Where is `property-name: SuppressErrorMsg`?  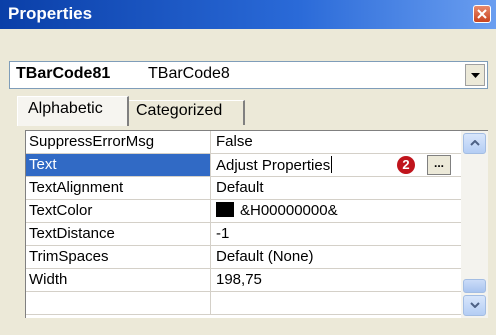 property-name: SuppressErrorMsg is located at coordinates (118, 142).